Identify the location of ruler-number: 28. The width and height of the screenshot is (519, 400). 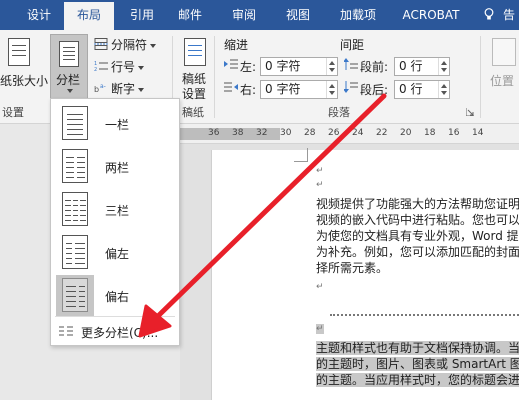
(310, 133).